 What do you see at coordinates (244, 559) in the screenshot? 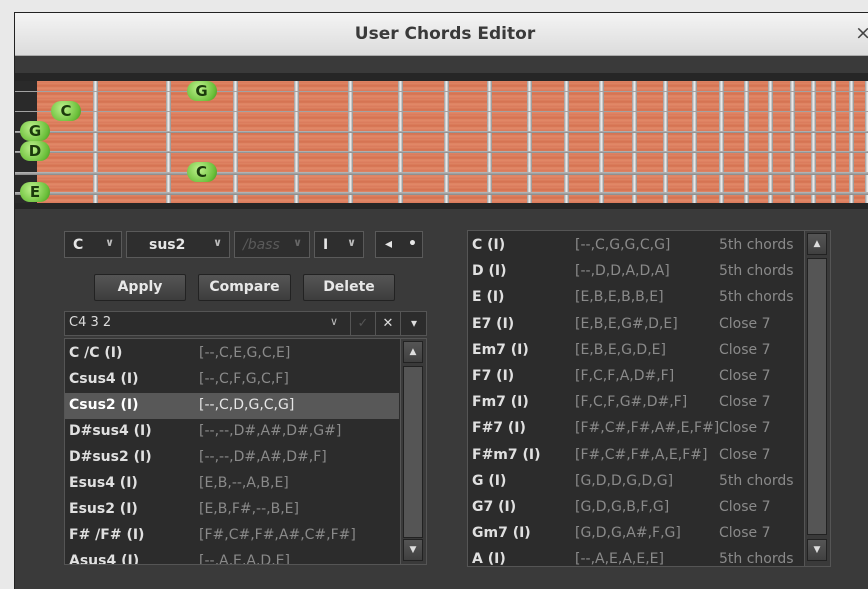
I see `chord-notes: [--,A,E,A,D,E]` at bounding box center [244, 559].